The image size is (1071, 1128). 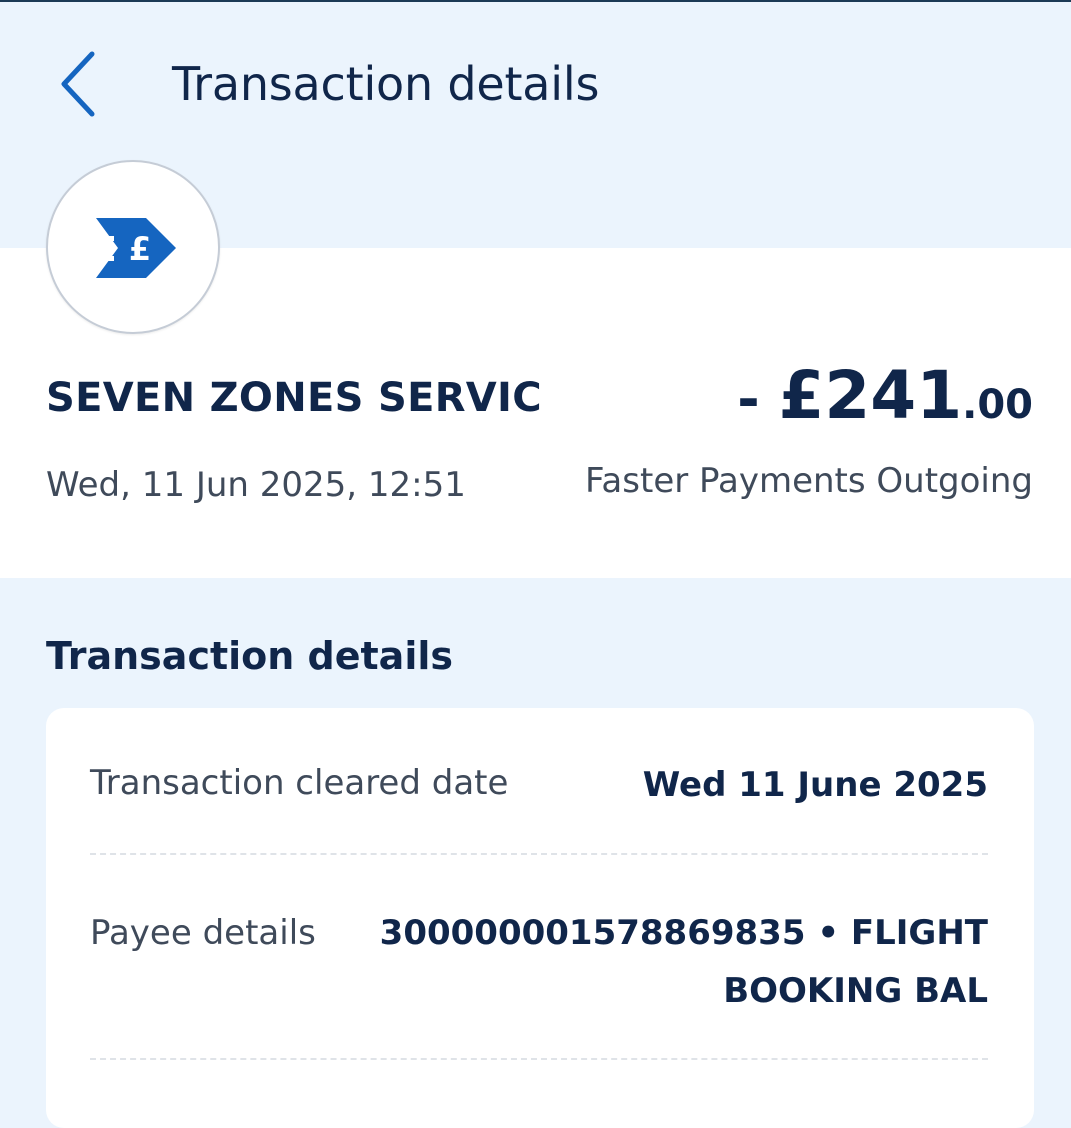 I want to click on chevron-left-icon, so click(x=80, y=84).